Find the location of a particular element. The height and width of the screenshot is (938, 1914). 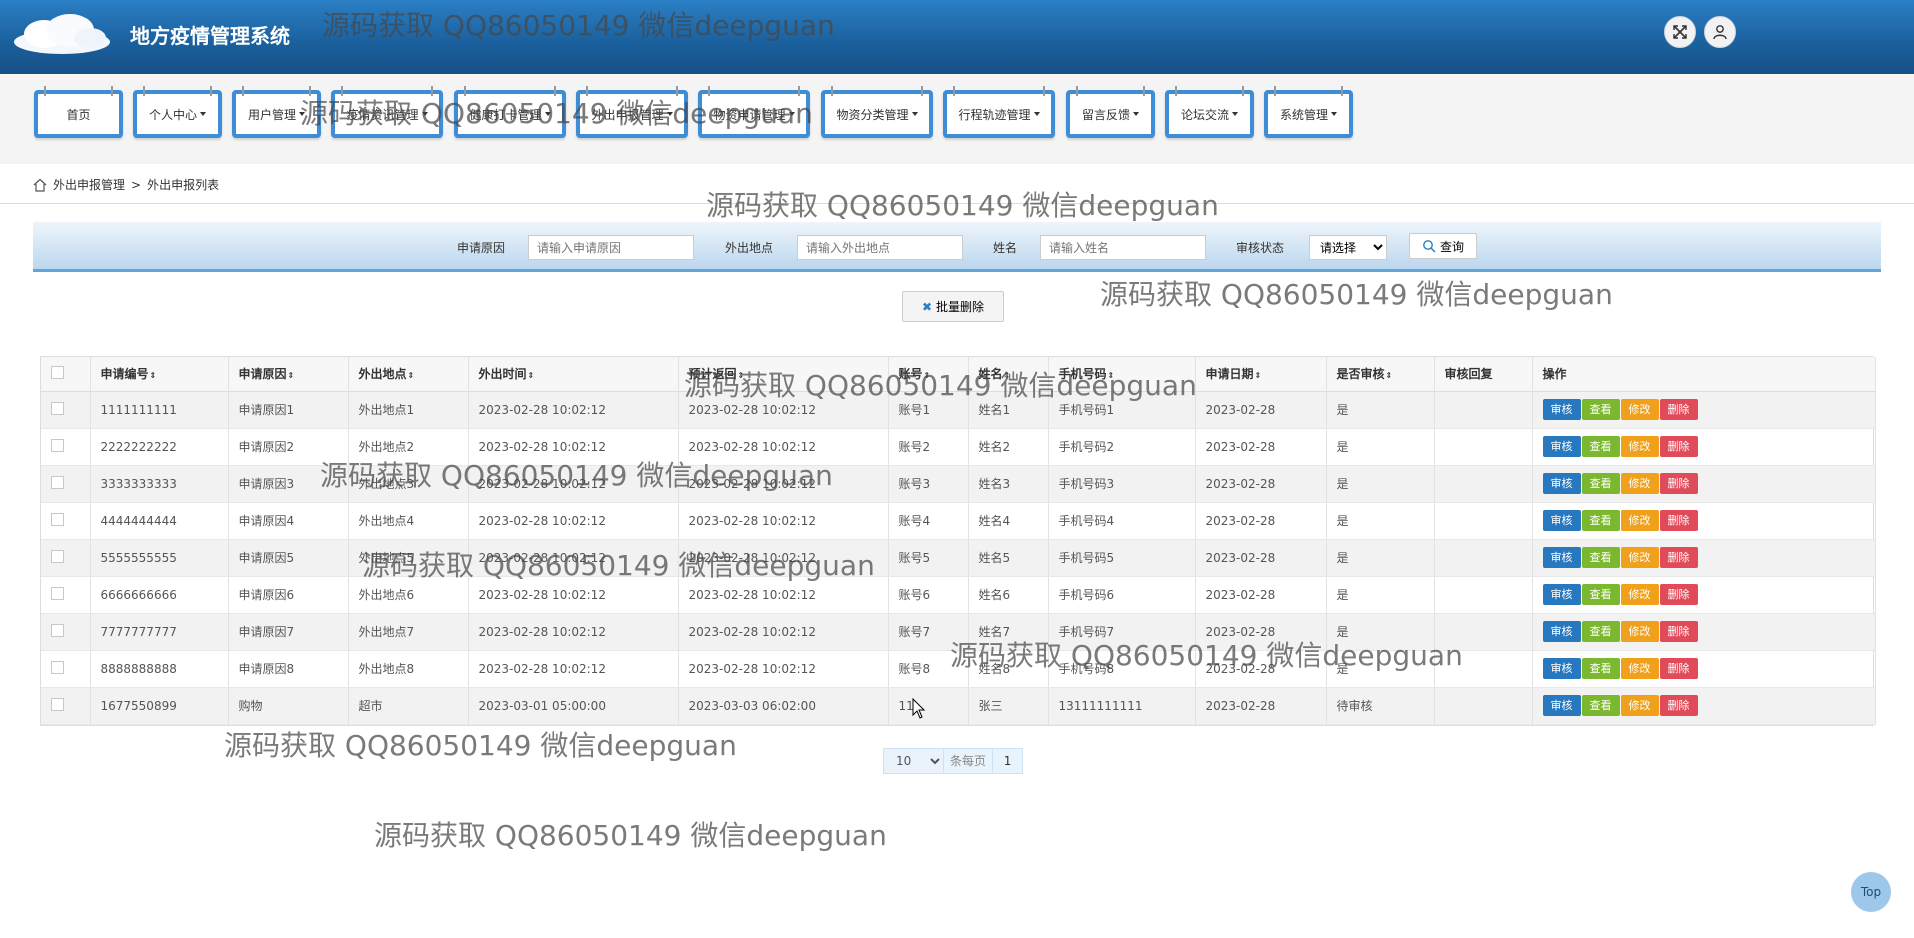

column-header: 是否审核⇕ is located at coordinates (1380, 374).